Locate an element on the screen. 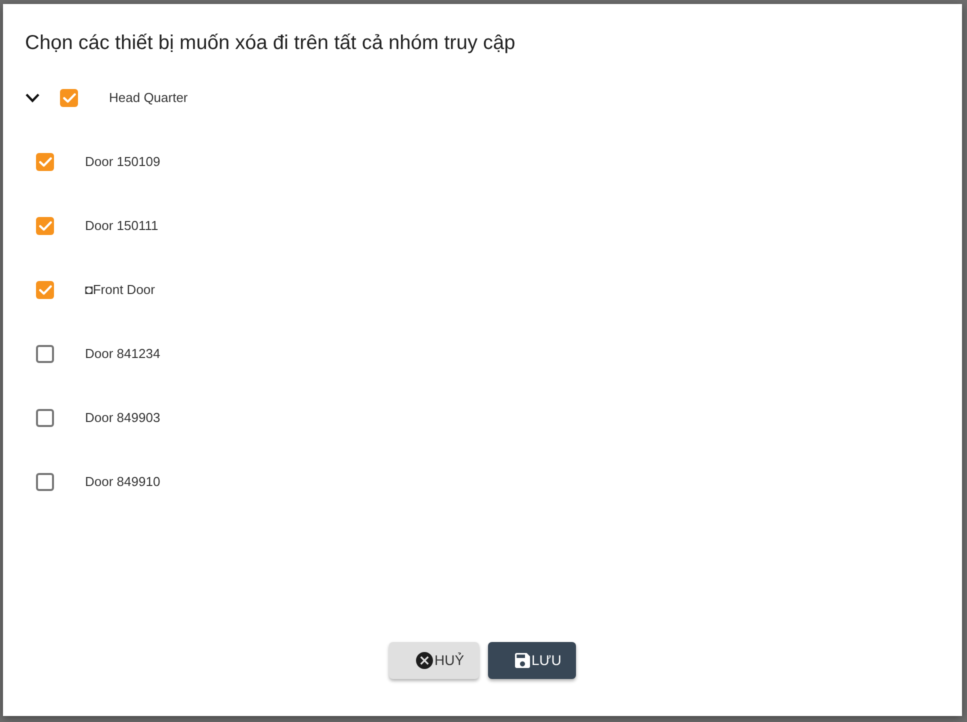 The height and width of the screenshot is (722, 967). device-label: Door 841234 is located at coordinates (122, 354).